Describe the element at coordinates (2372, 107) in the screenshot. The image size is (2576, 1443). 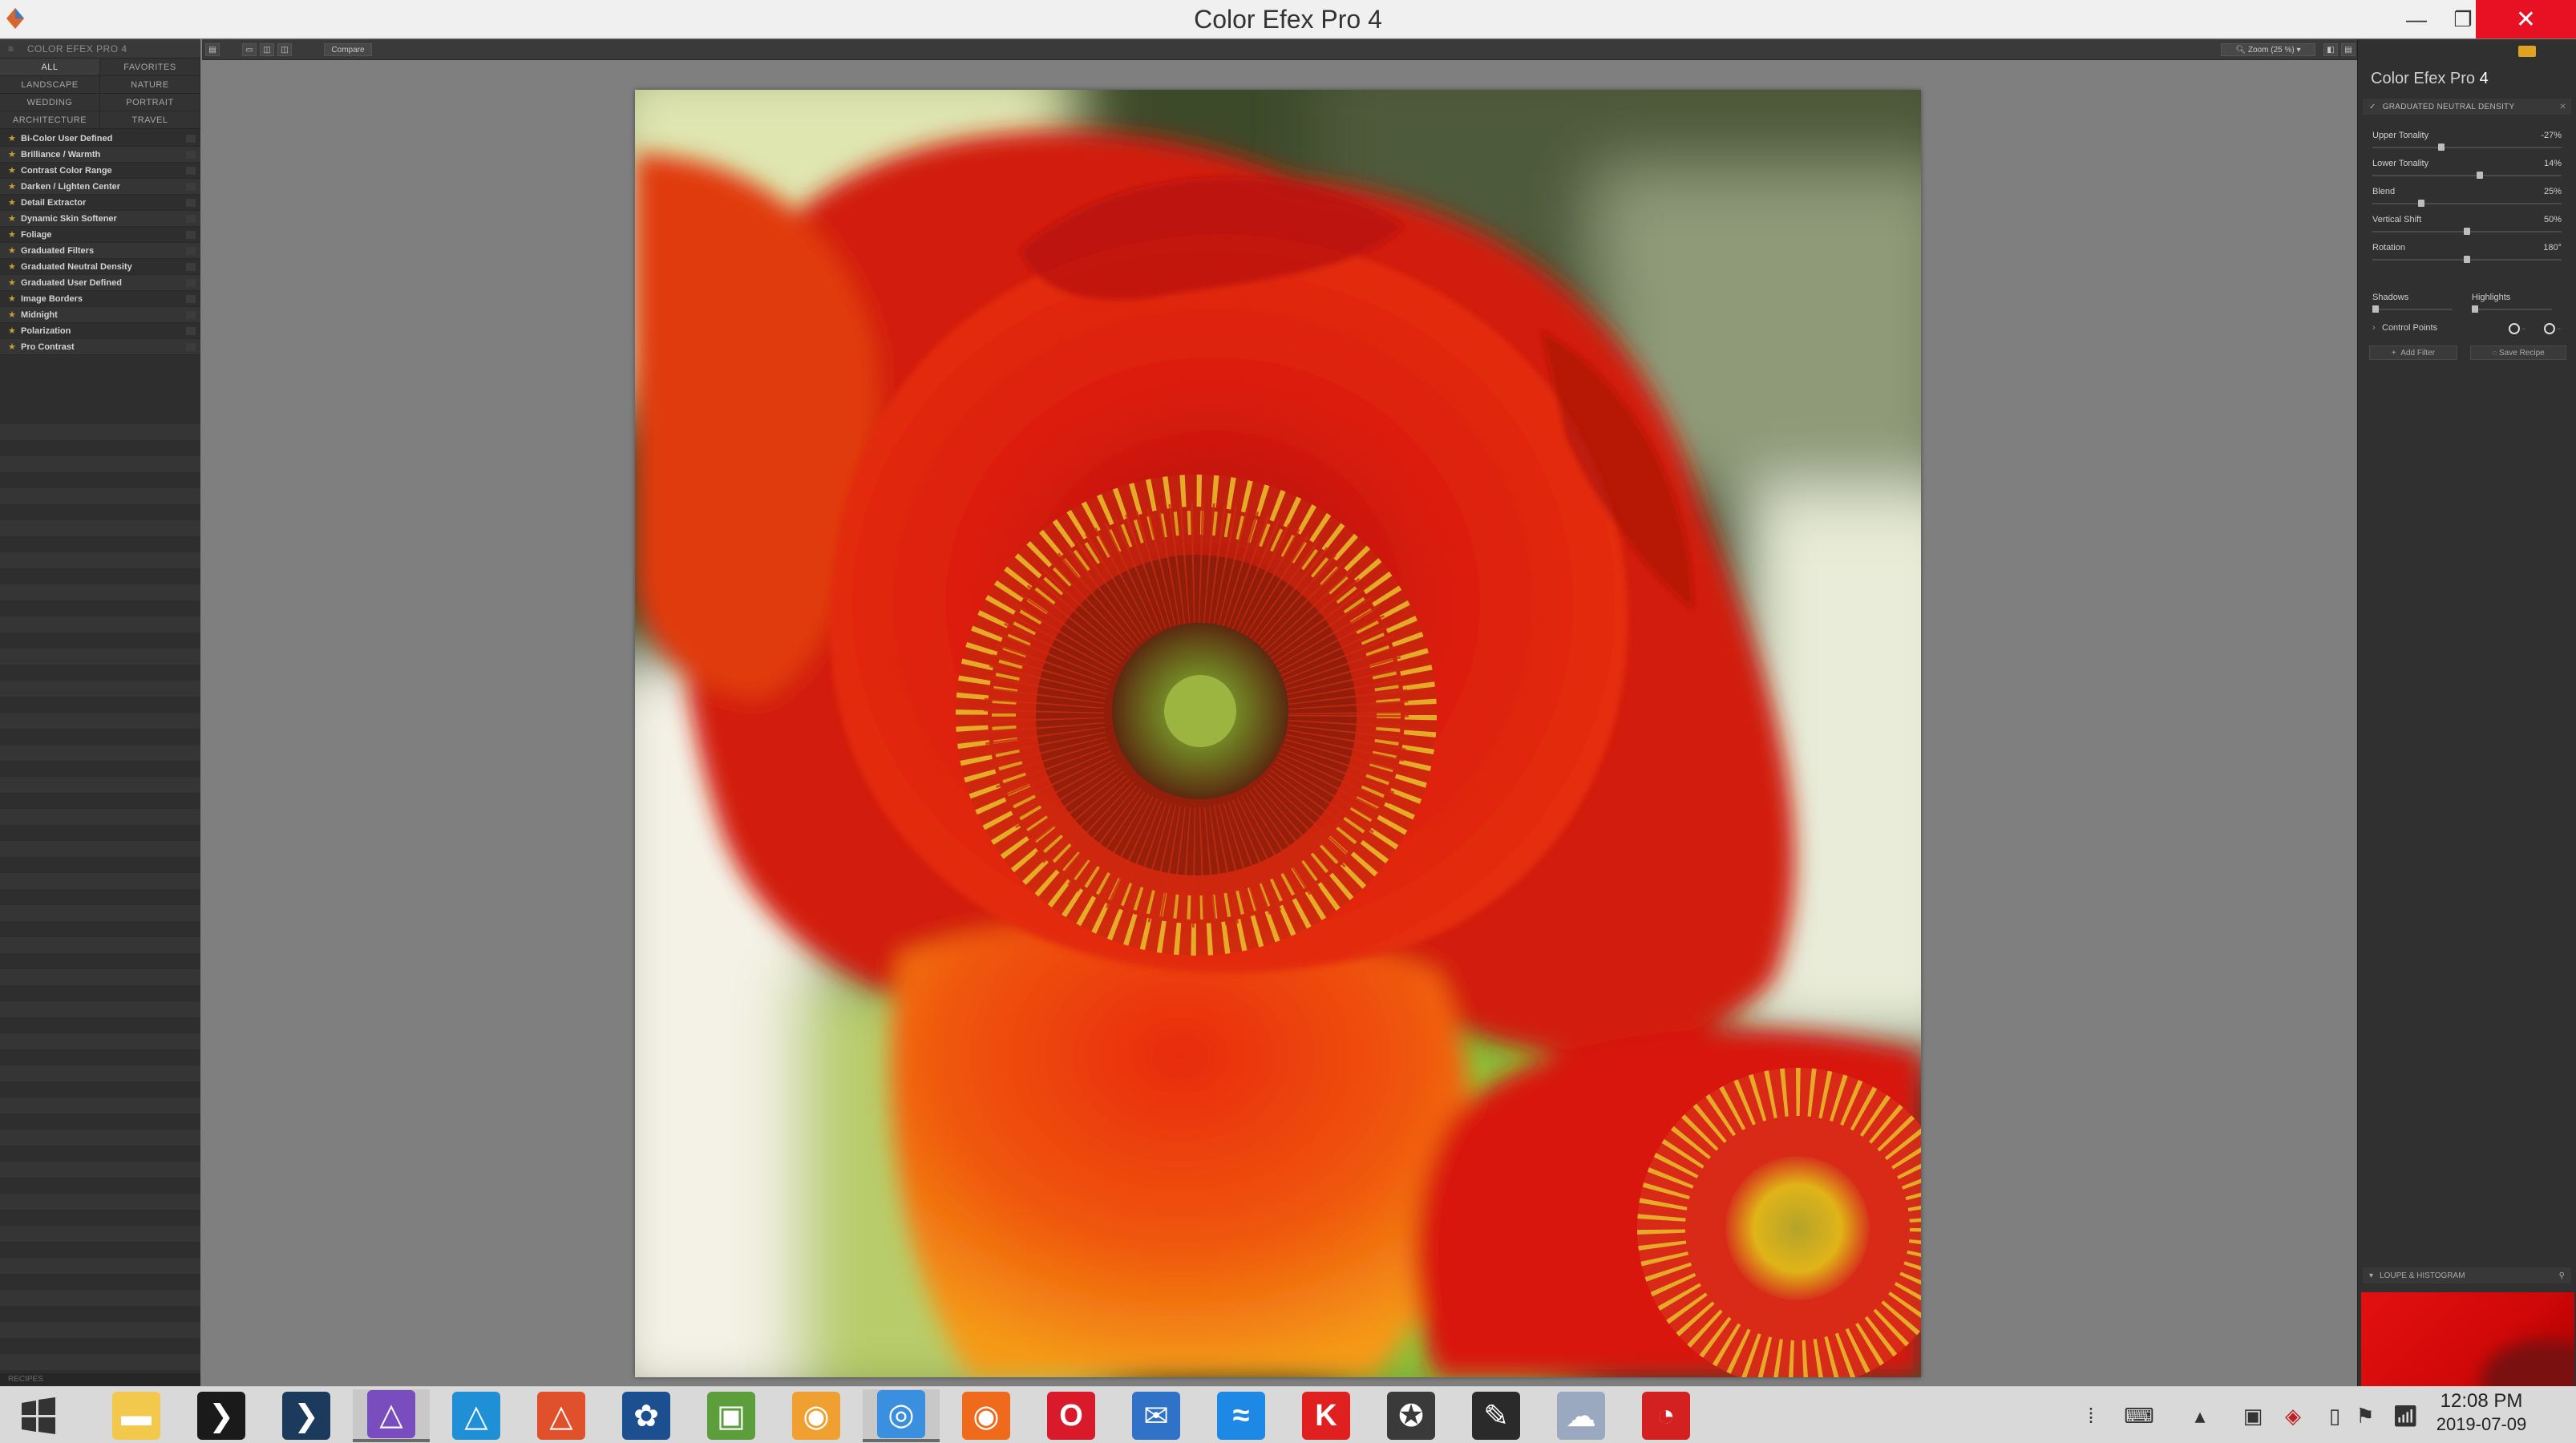
I see `checkmark-icon: ✓` at that location.